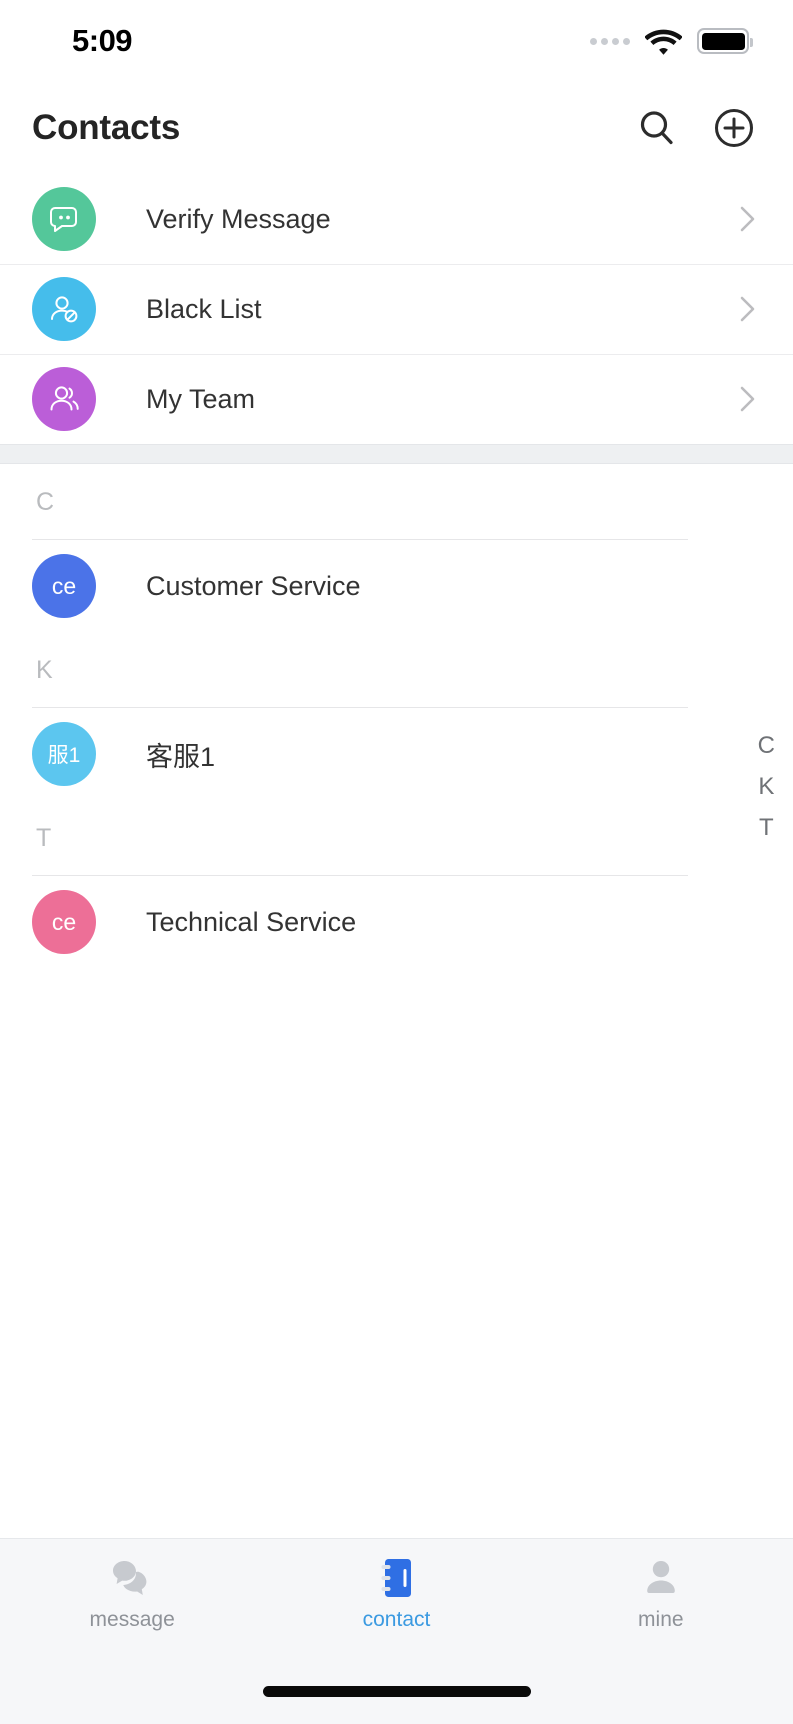 This screenshot has height=1724, width=793. What do you see at coordinates (396, 128) in the screenshot?
I see `page-header: Contacts` at bounding box center [396, 128].